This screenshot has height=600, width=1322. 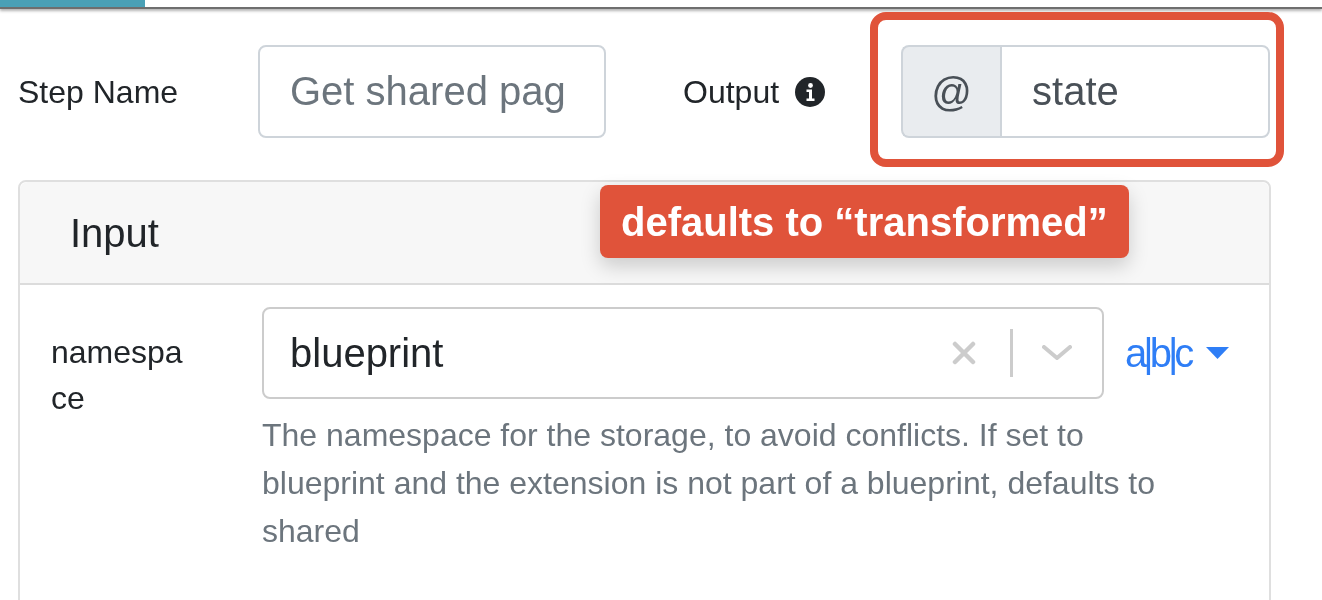 I want to click on step-name-label: Step Name, so click(x=99, y=92).